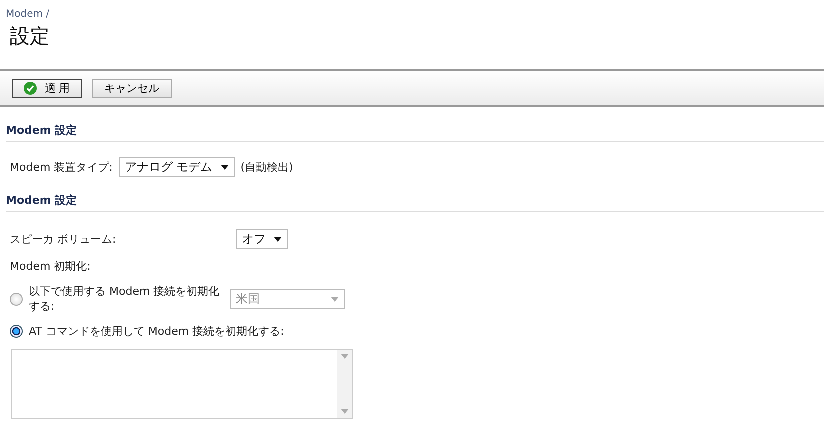 The image size is (824, 442). What do you see at coordinates (30, 88) in the screenshot?
I see `check-icon` at bounding box center [30, 88].